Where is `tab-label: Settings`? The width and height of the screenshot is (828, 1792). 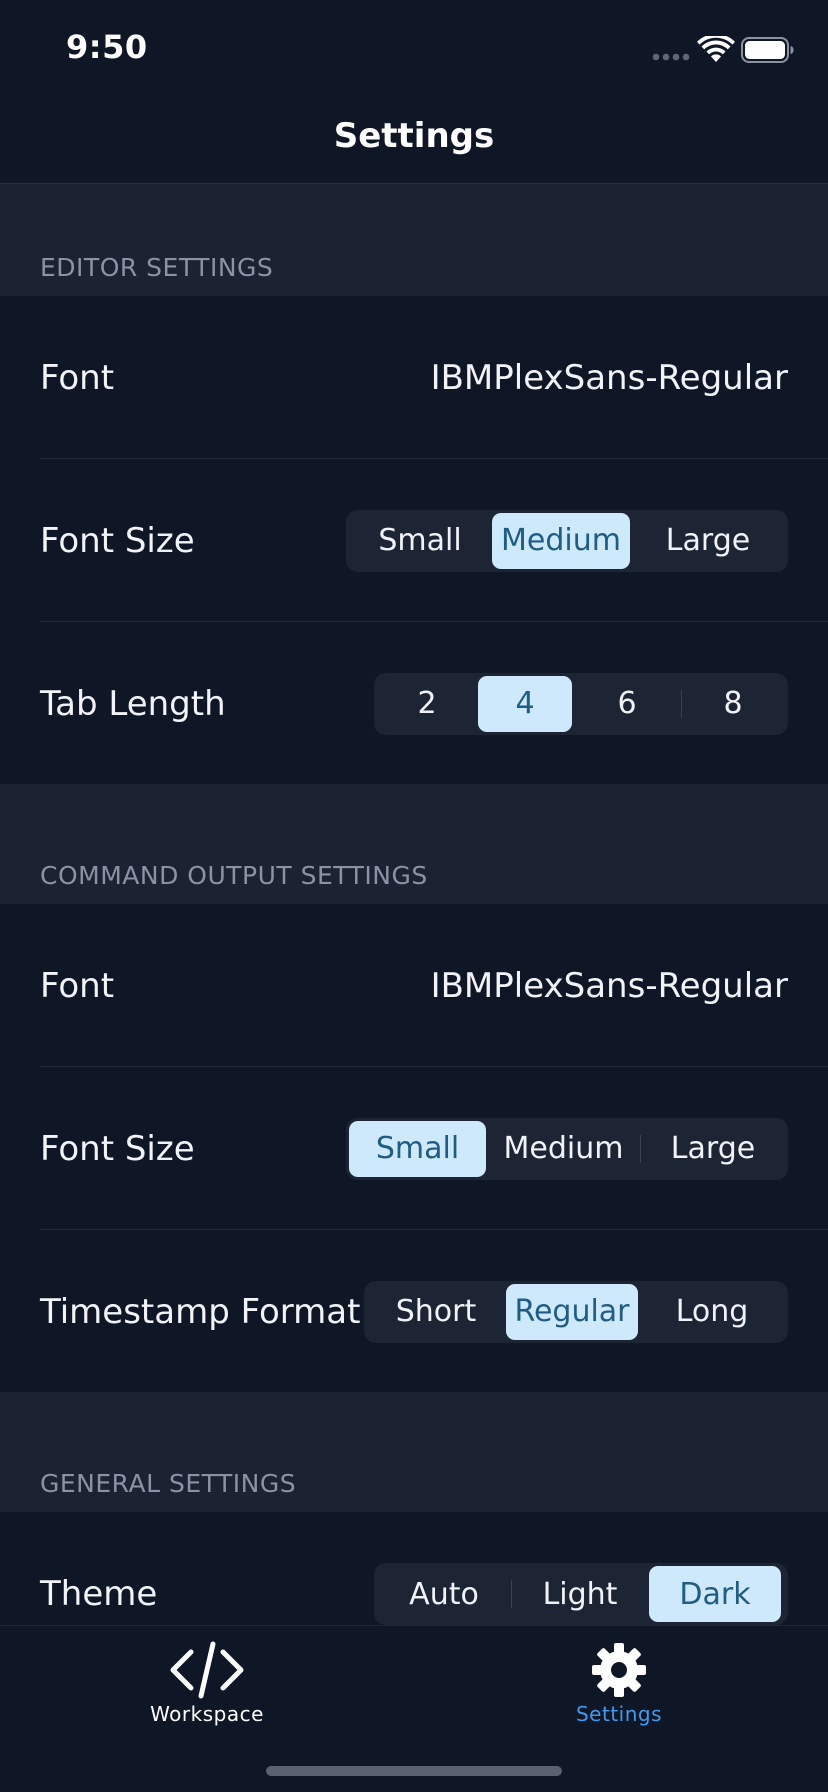 tab-label: Settings is located at coordinates (619, 1714).